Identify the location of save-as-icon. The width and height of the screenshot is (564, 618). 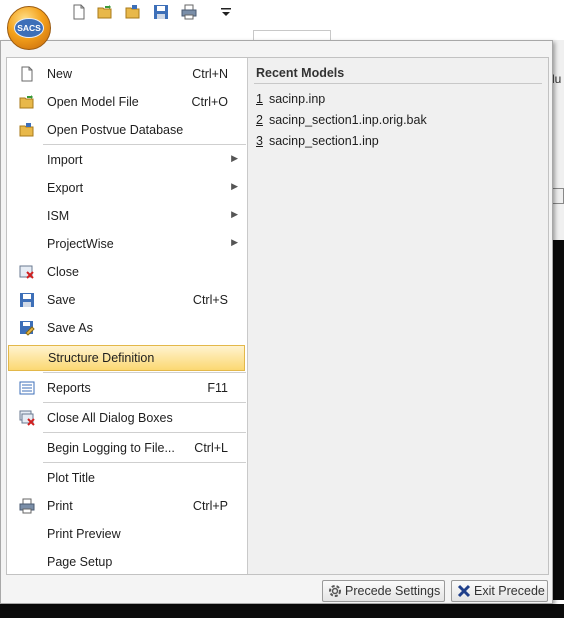
(27, 328).